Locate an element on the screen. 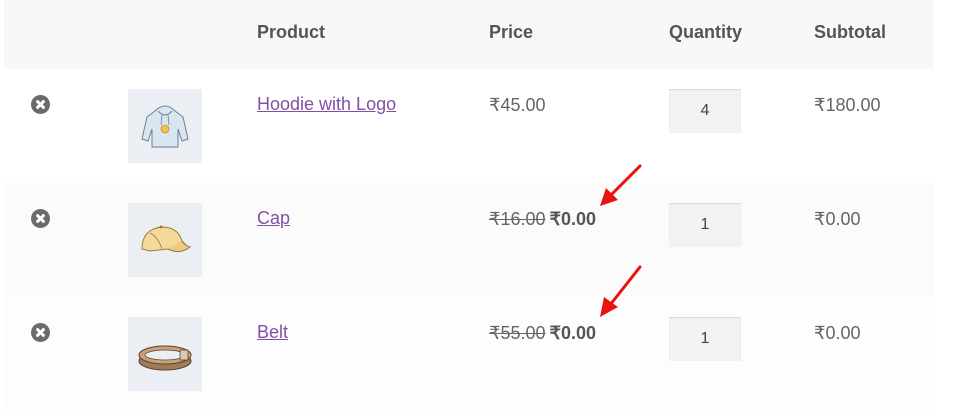  product-link: Hoodie with Logo is located at coordinates (326, 104).